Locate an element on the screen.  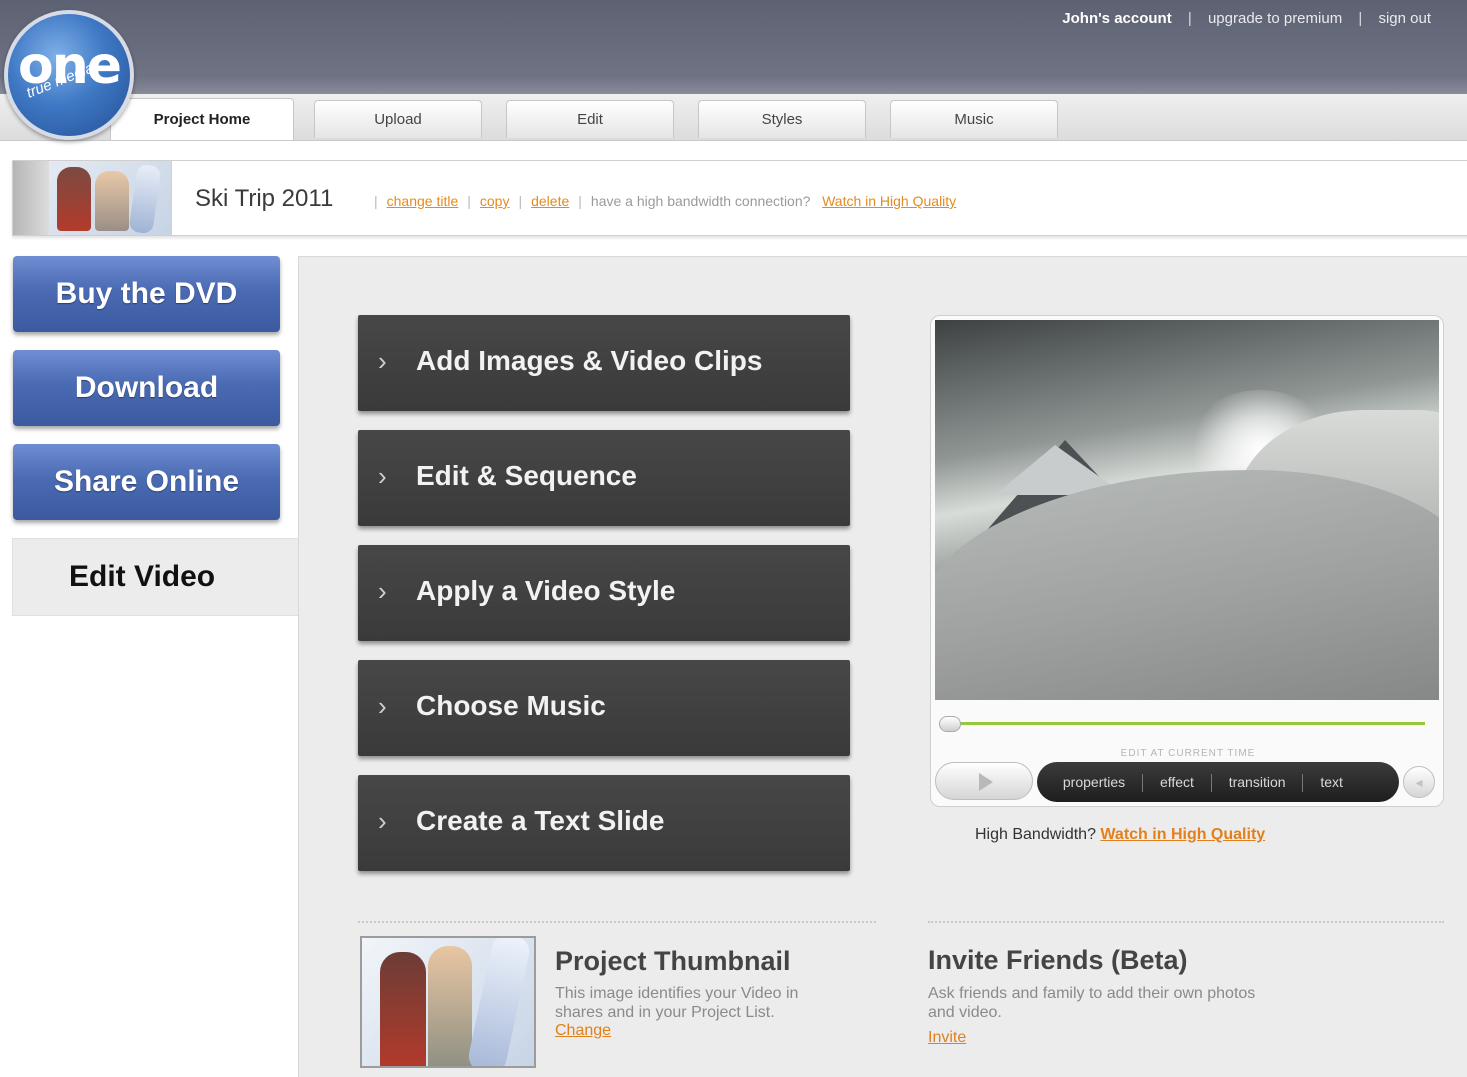
project-thumbnail-desc: This image identifies your Video in is located at coordinates (677, 993).